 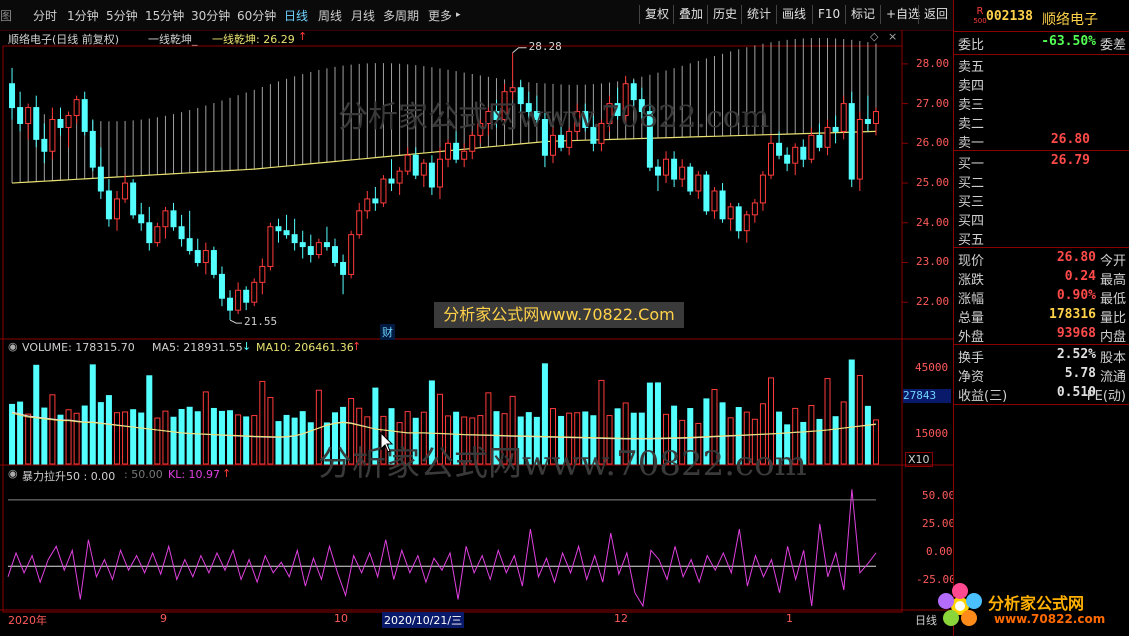 I want to click on sell-row-4: 卖一 26.80, so click(x=1042, y=141).